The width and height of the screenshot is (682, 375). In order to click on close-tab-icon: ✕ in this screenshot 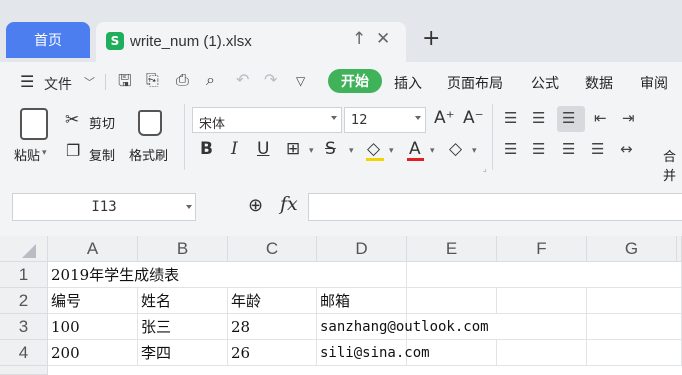, I will do `click(383, 39)`.